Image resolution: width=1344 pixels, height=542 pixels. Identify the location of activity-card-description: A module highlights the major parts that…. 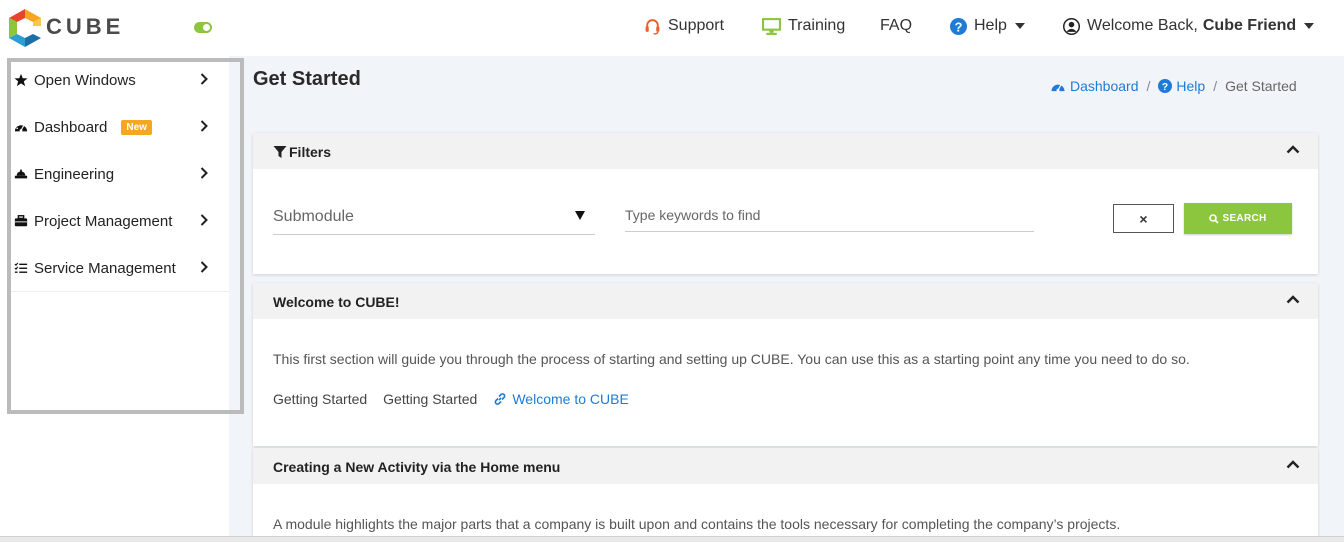
(697, 524).